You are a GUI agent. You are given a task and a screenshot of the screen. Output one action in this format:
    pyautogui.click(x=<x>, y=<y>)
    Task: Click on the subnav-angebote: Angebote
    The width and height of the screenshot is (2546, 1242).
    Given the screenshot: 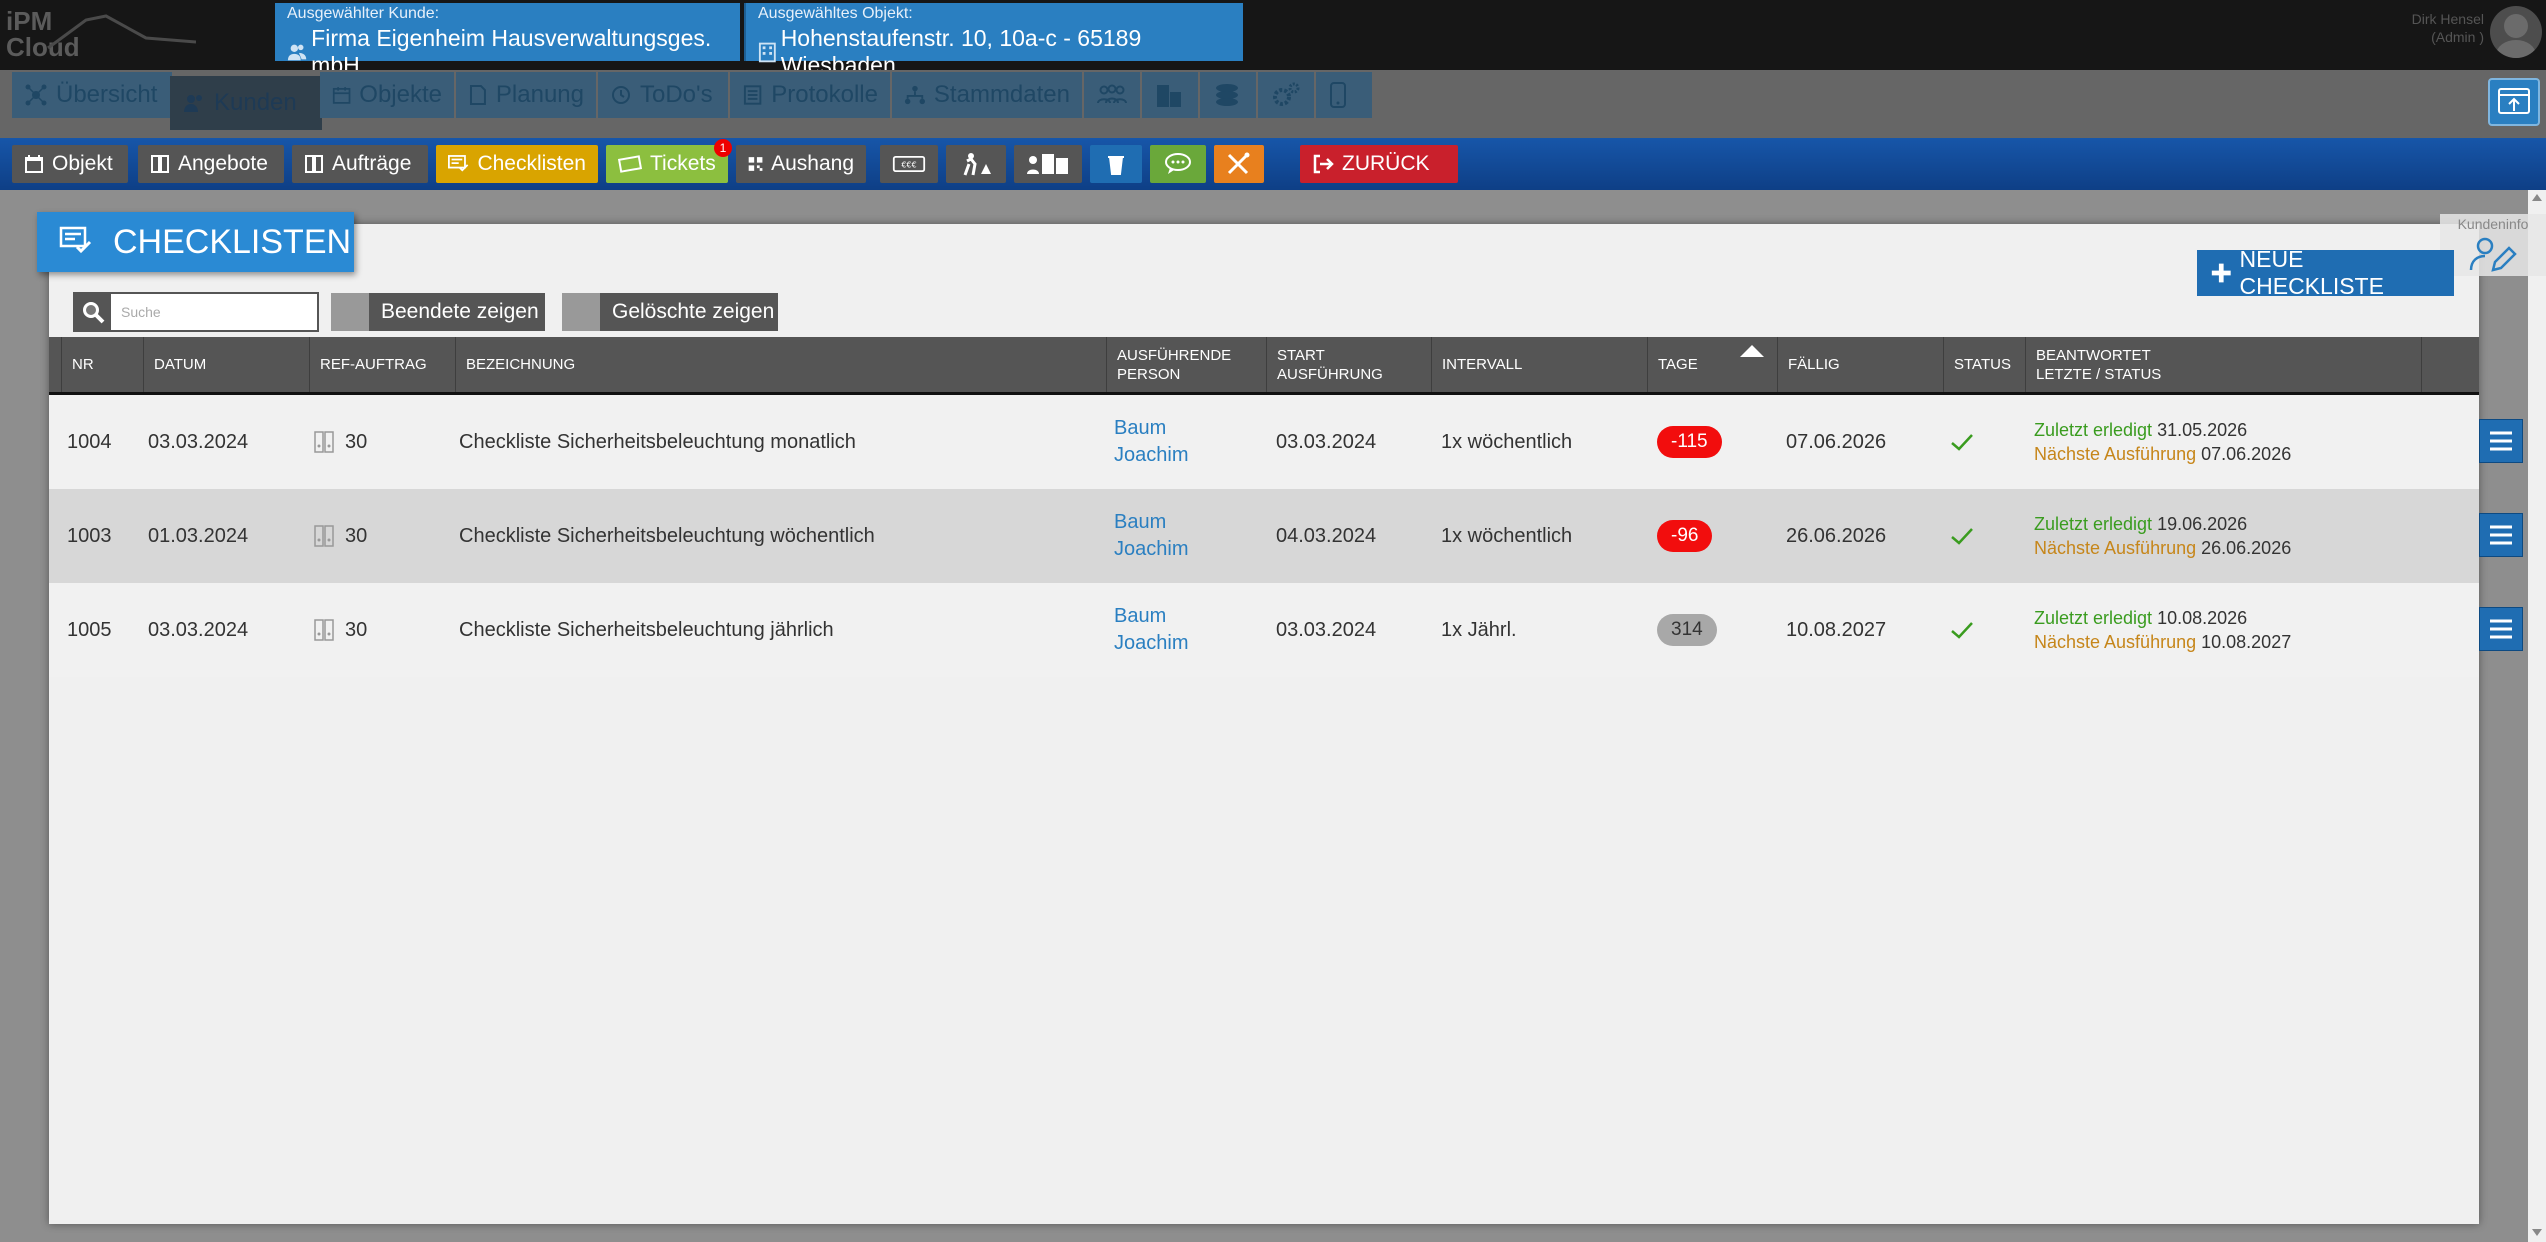 What is the action you would take?
    pyautogui.click(x=211, y=164)
    